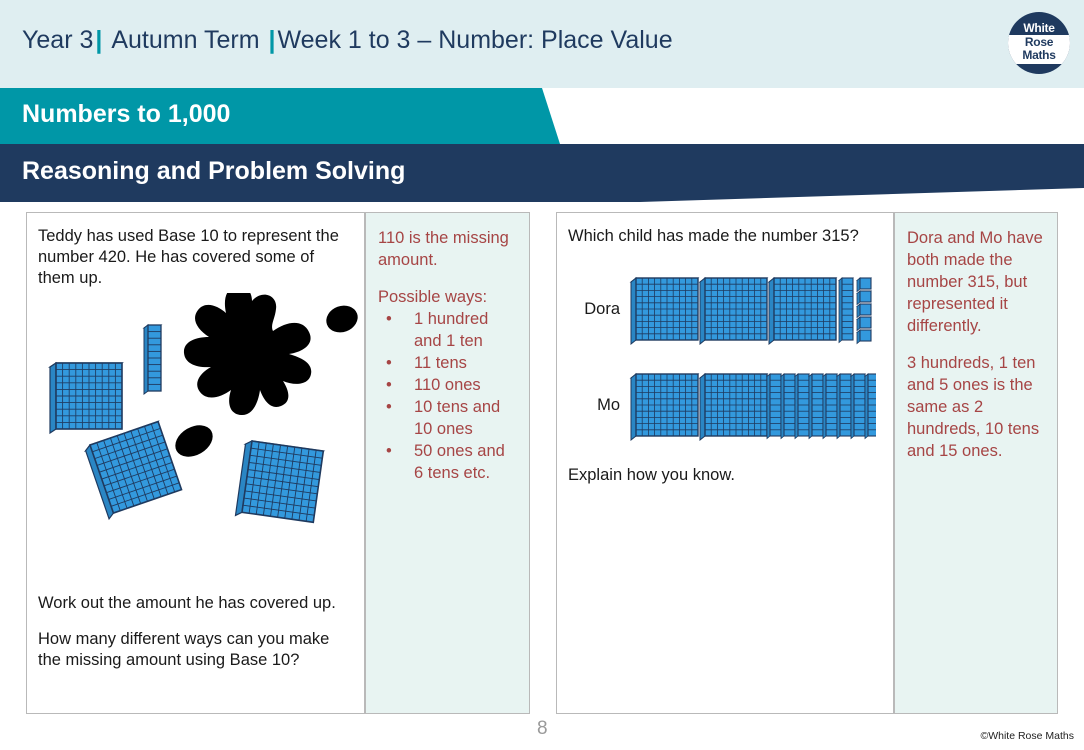  What do you see at coordinates (214, 171) in the screenshot?
I see `section-banner-label: Reasoning and Problem Solving` at bounding box center [214, 171].